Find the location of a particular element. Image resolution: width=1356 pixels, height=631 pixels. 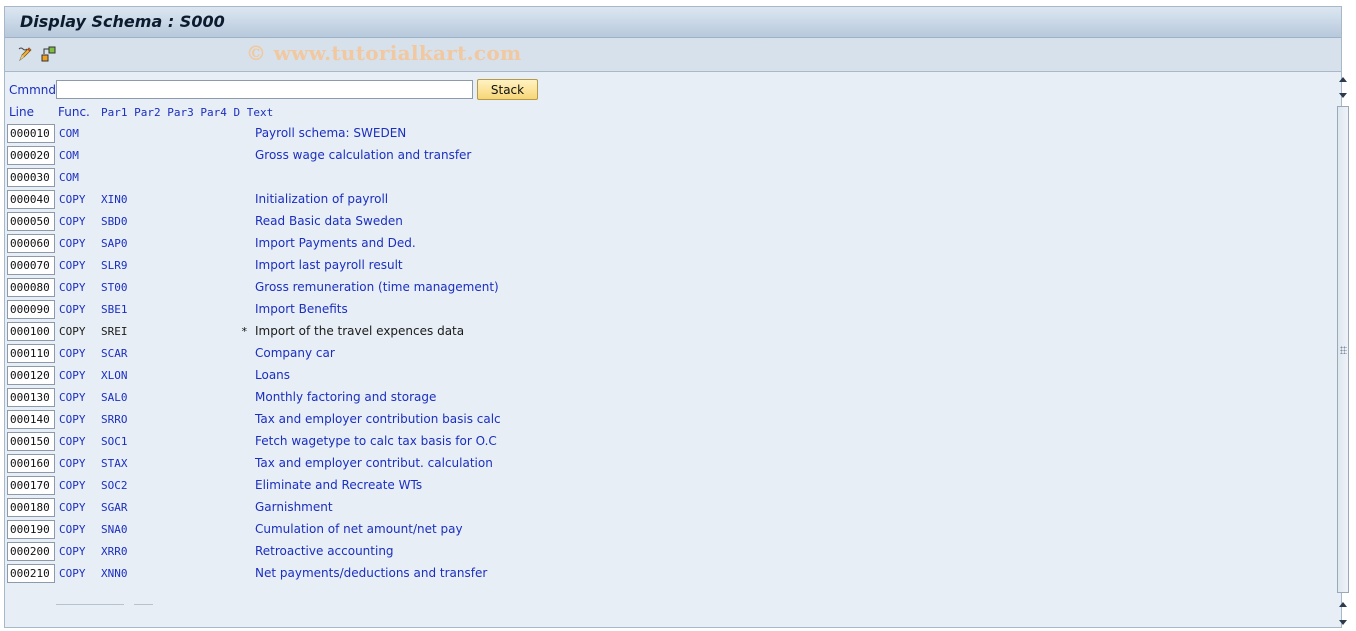

deactivation-flag: * is located at coordinates (244, 331).